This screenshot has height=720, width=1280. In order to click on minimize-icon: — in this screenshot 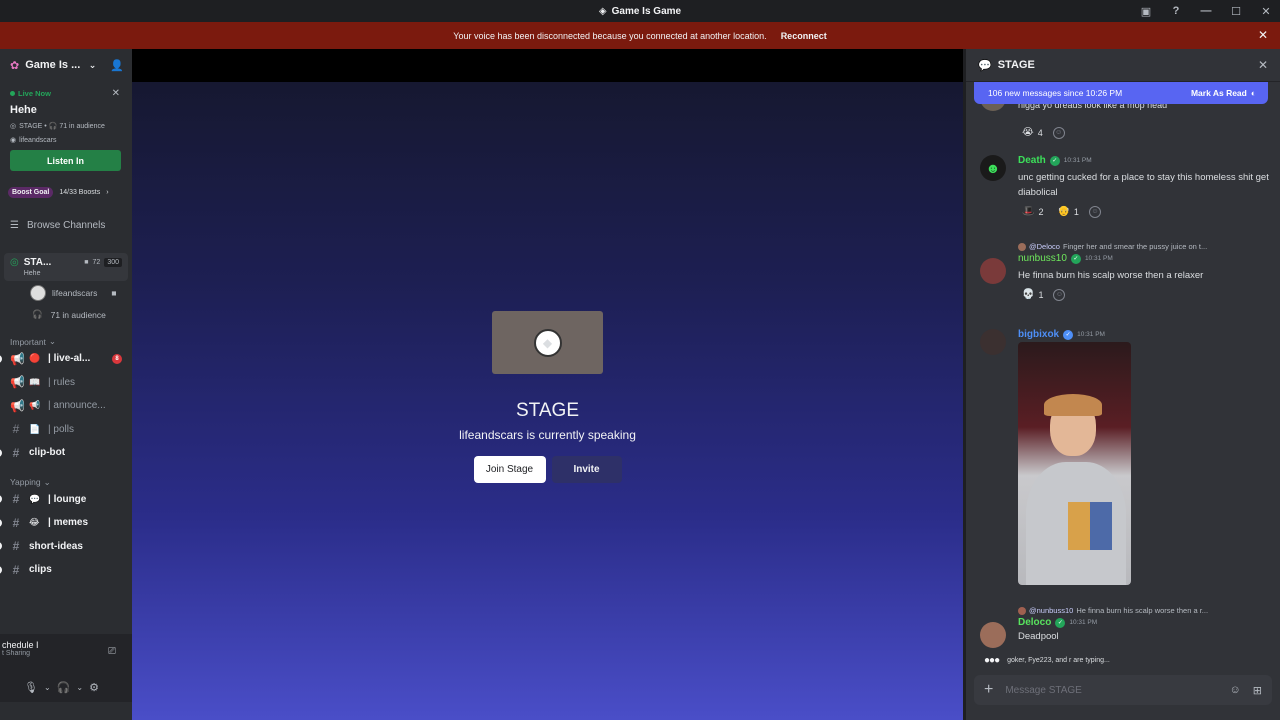, I will do `click(1206, 11)`.